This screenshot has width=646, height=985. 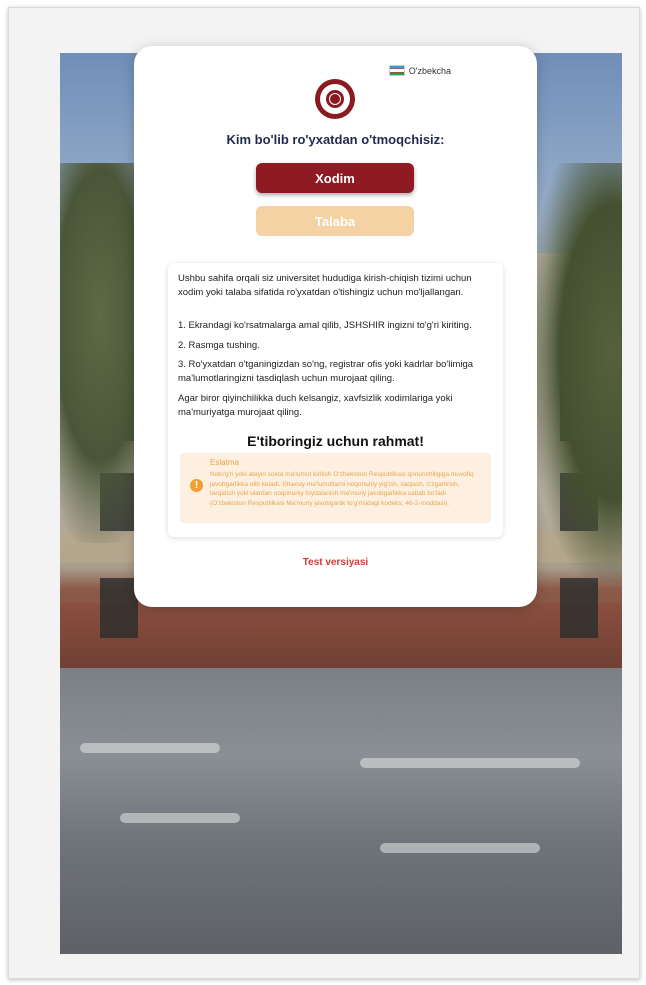 I want to click on note-title: Eslatma, so click(x=224, y=462).